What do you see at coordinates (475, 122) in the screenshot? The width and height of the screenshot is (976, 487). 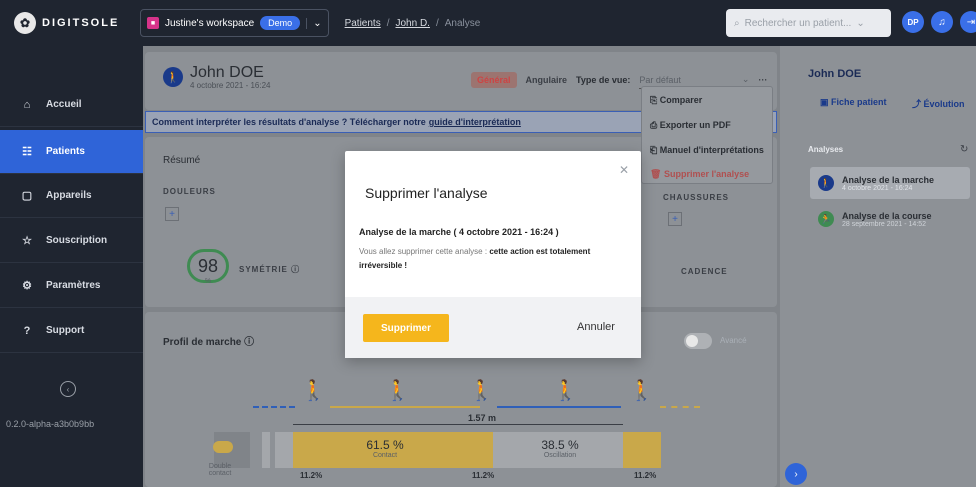 I see `guide-link: guide d'interprétation` at bounding box center [475, 122].